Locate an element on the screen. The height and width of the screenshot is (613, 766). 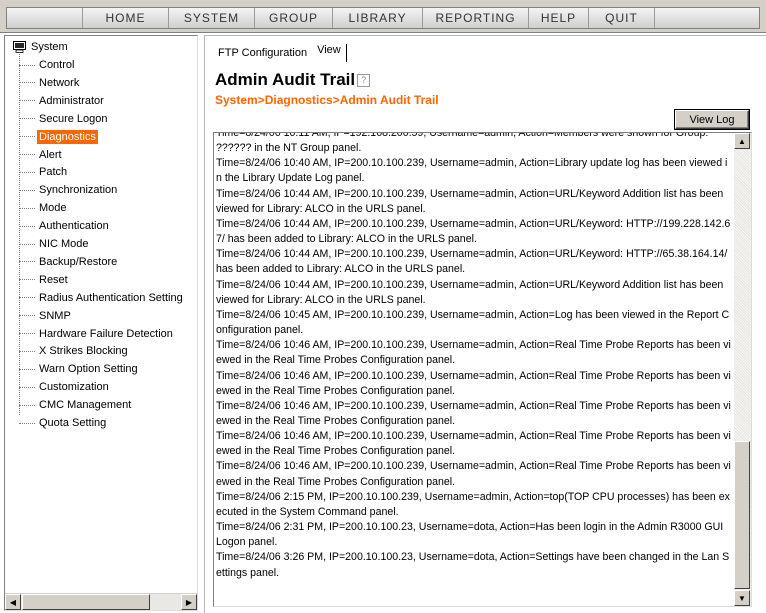
tree-item-control: Control is located at coordinates (47, 65).